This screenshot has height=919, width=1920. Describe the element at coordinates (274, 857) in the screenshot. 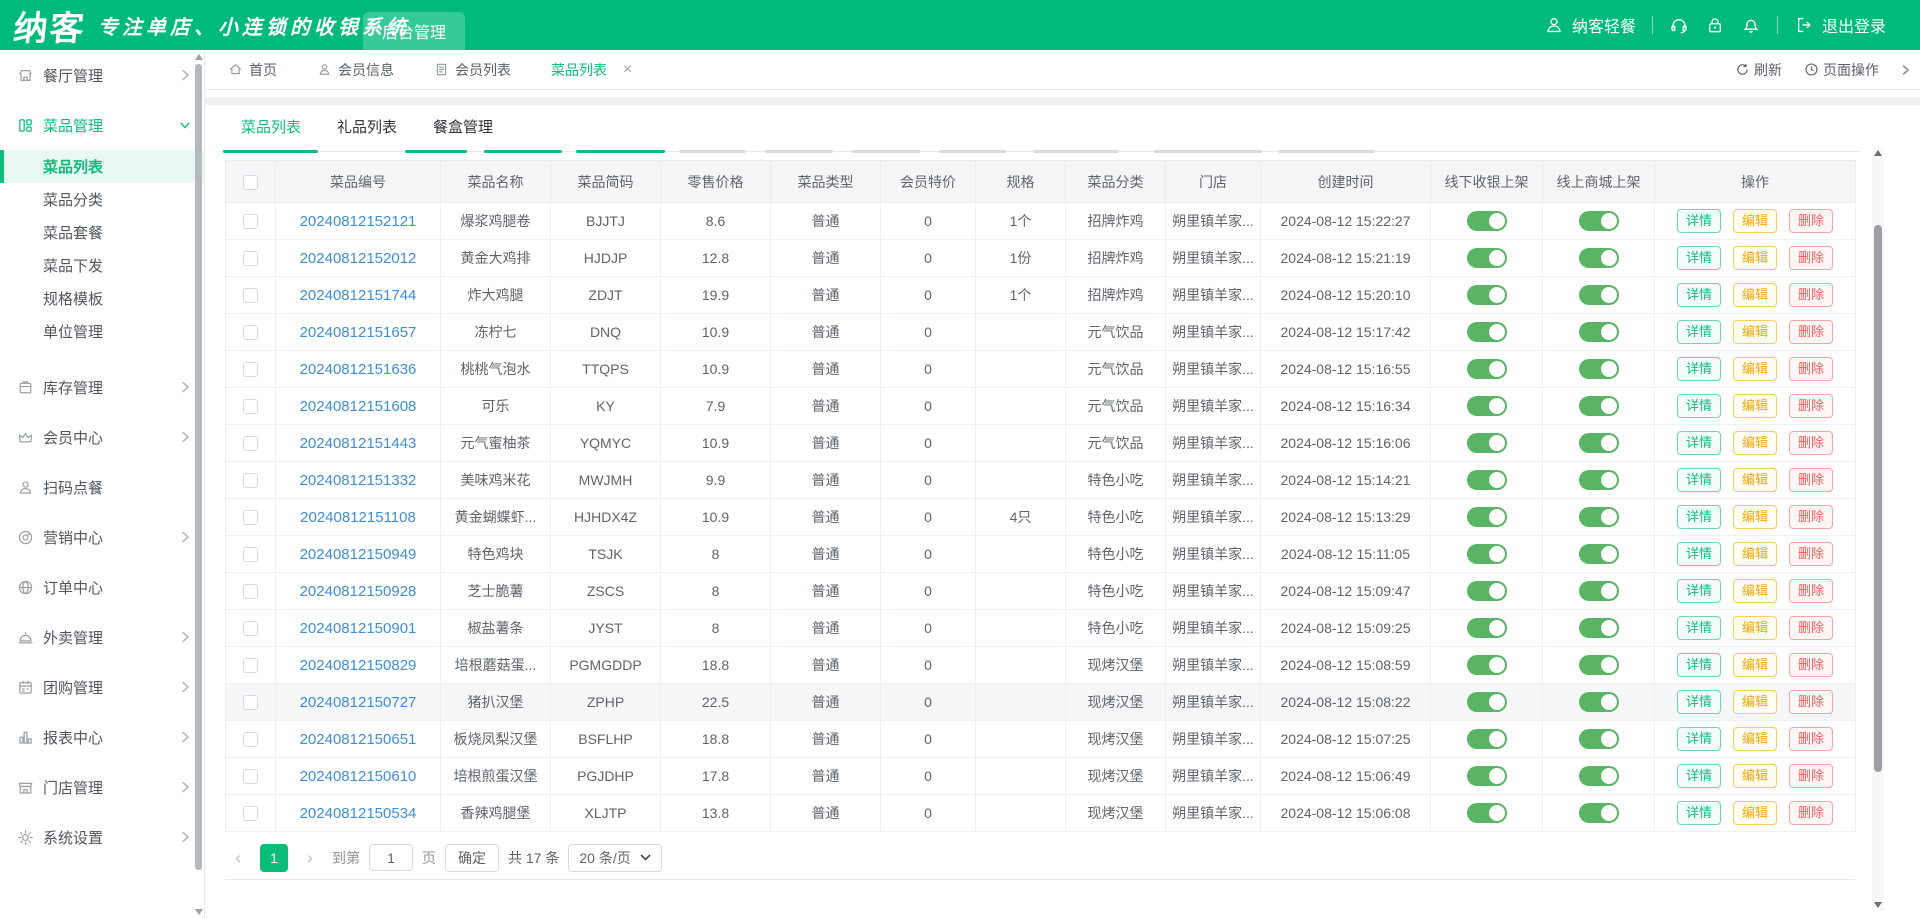

I see `page-number-current: 1` at that location.